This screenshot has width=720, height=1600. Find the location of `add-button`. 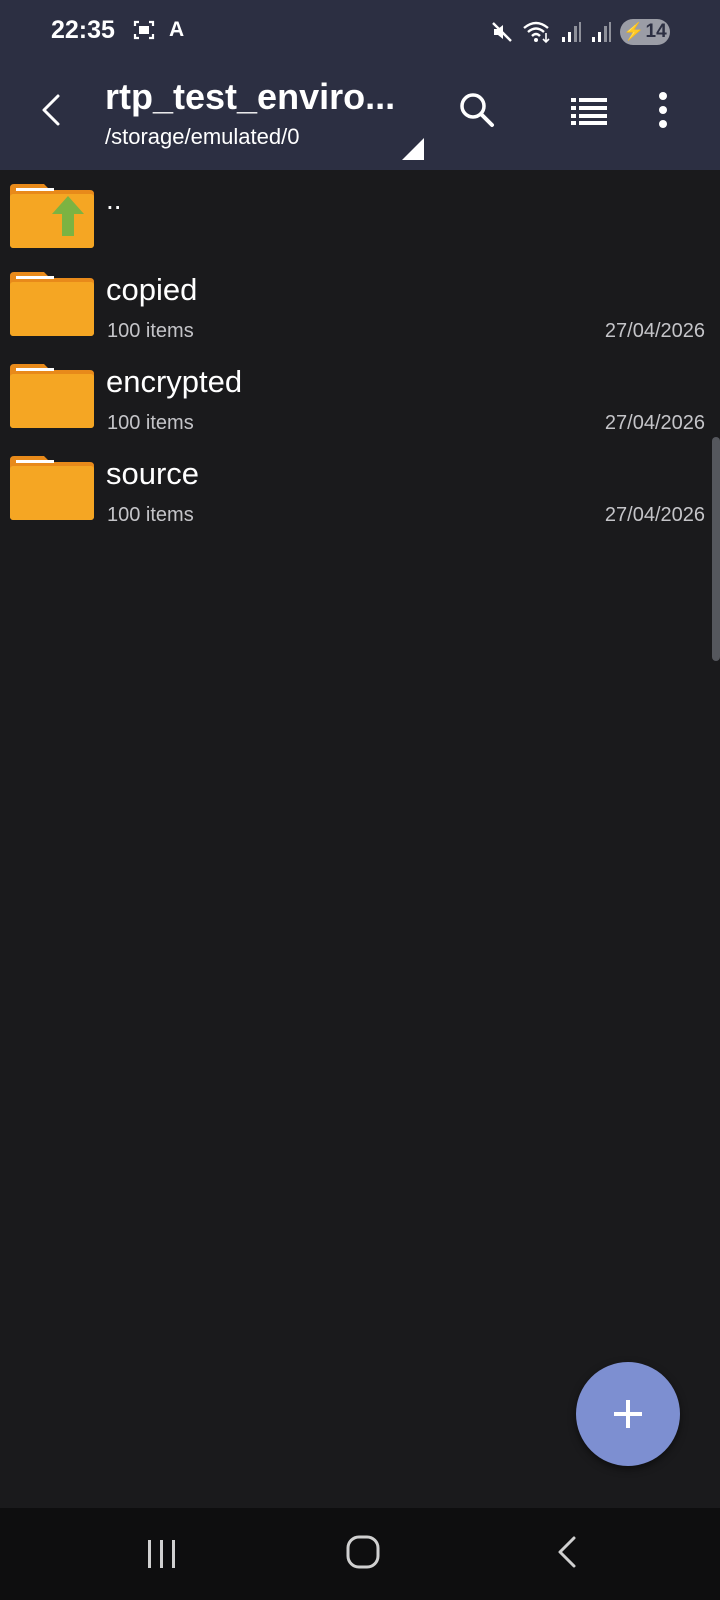

add-button is located at coordinates (628, 1414).